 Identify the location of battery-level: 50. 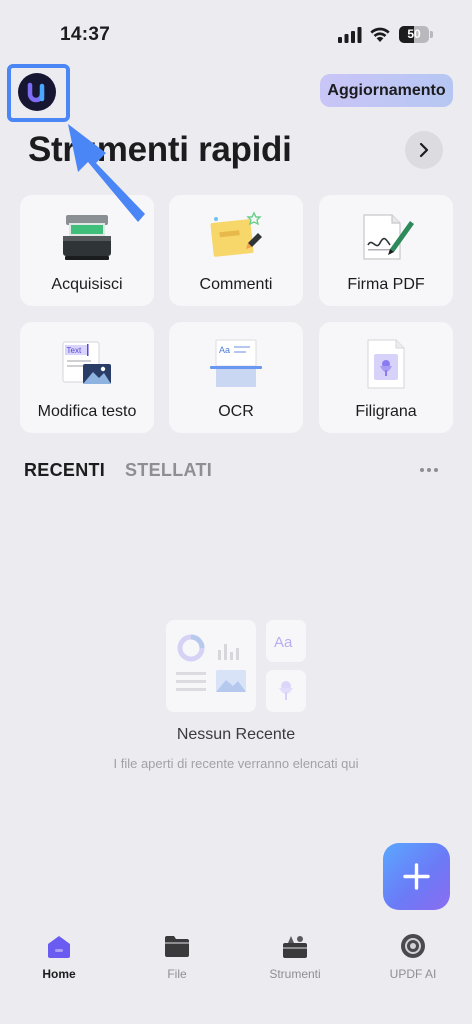
(414, 34).